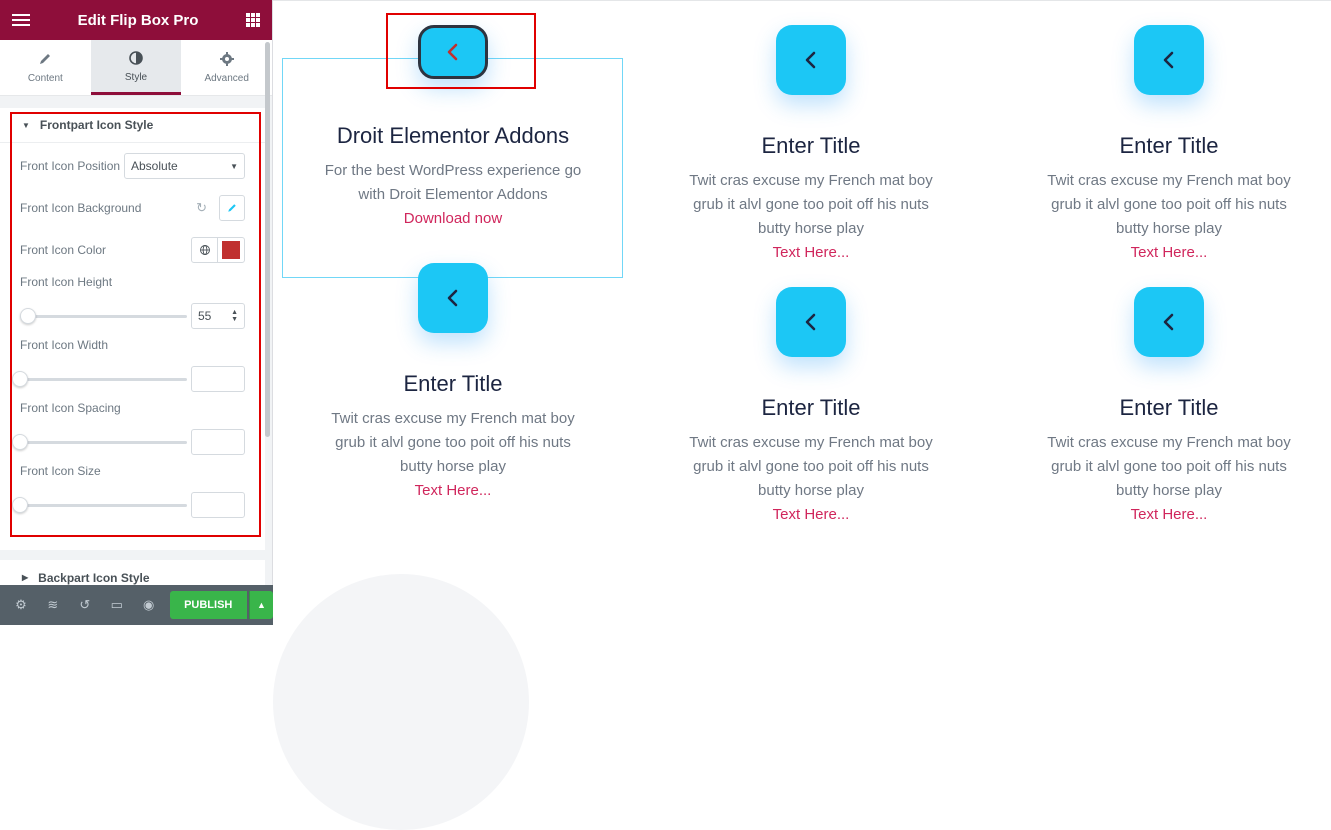 Image resolution: width=1331 pixels, height=830 pixels. I want to click on highlight-frontpart-section, so click(135, 324).